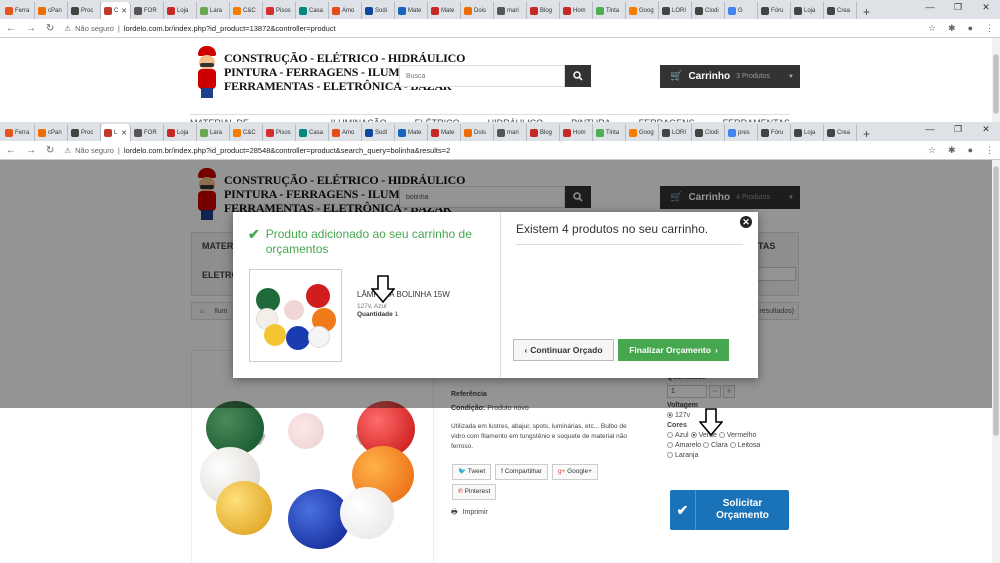  I want to click on print-link: 🖶 Imprimir, so click(546, 513).